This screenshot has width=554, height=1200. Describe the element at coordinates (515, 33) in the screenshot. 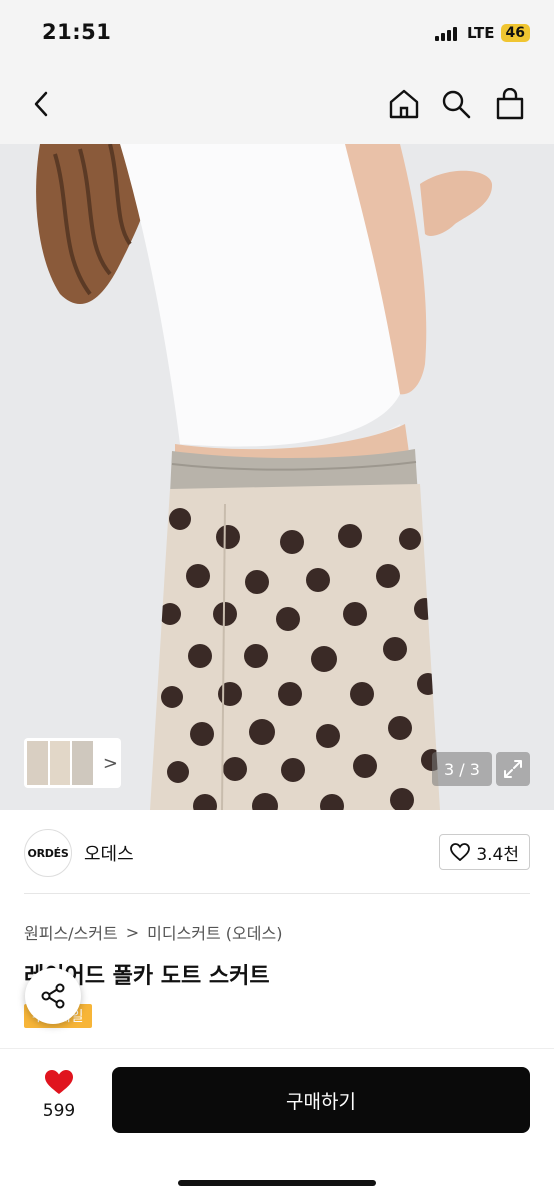

I see `battery-icon: 46` at that location.